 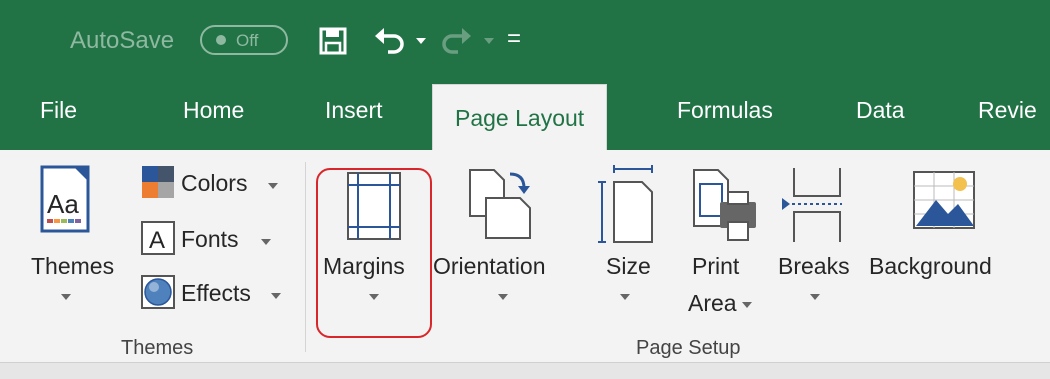 I want to click on page-setup-group-label: Page Setup, so click(x=688, y=348).